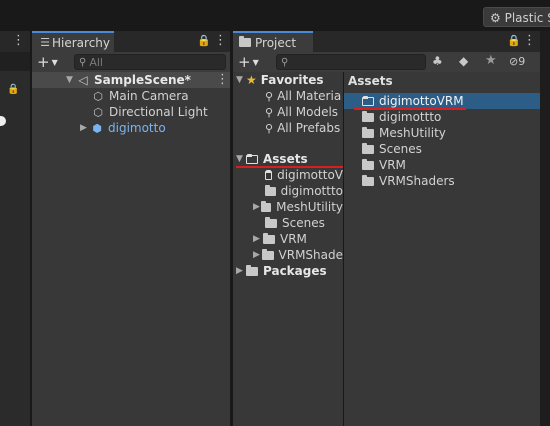 The image size is (550, 426). What do you see at coordinates (310, 175) in the screenshot?
I see `tree-folder-label: digimottoV` at bounding box center [310, 175].